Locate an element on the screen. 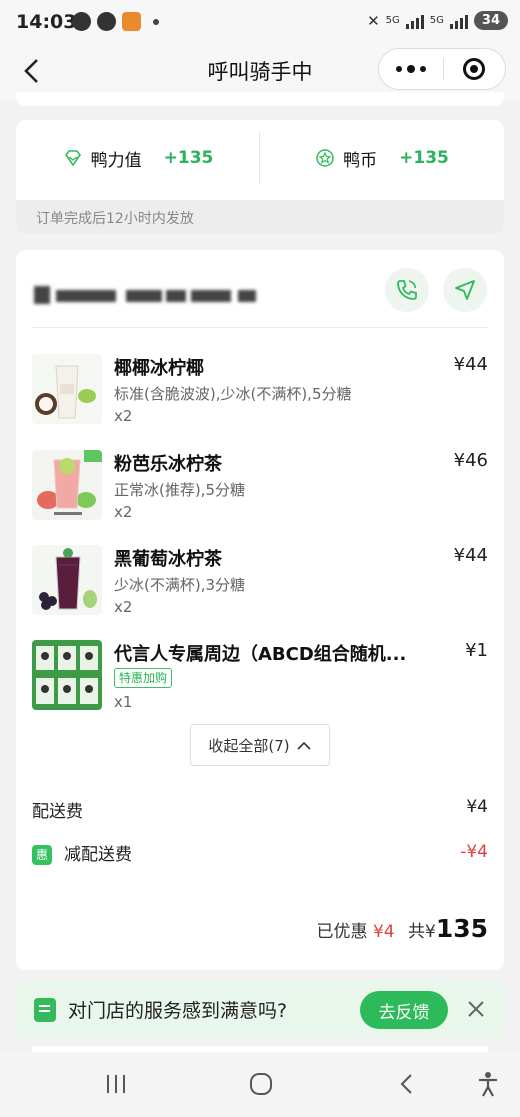 This screenshot has height=1117, width=520. product-price: ¥1 is located at coordinates (476, 650).